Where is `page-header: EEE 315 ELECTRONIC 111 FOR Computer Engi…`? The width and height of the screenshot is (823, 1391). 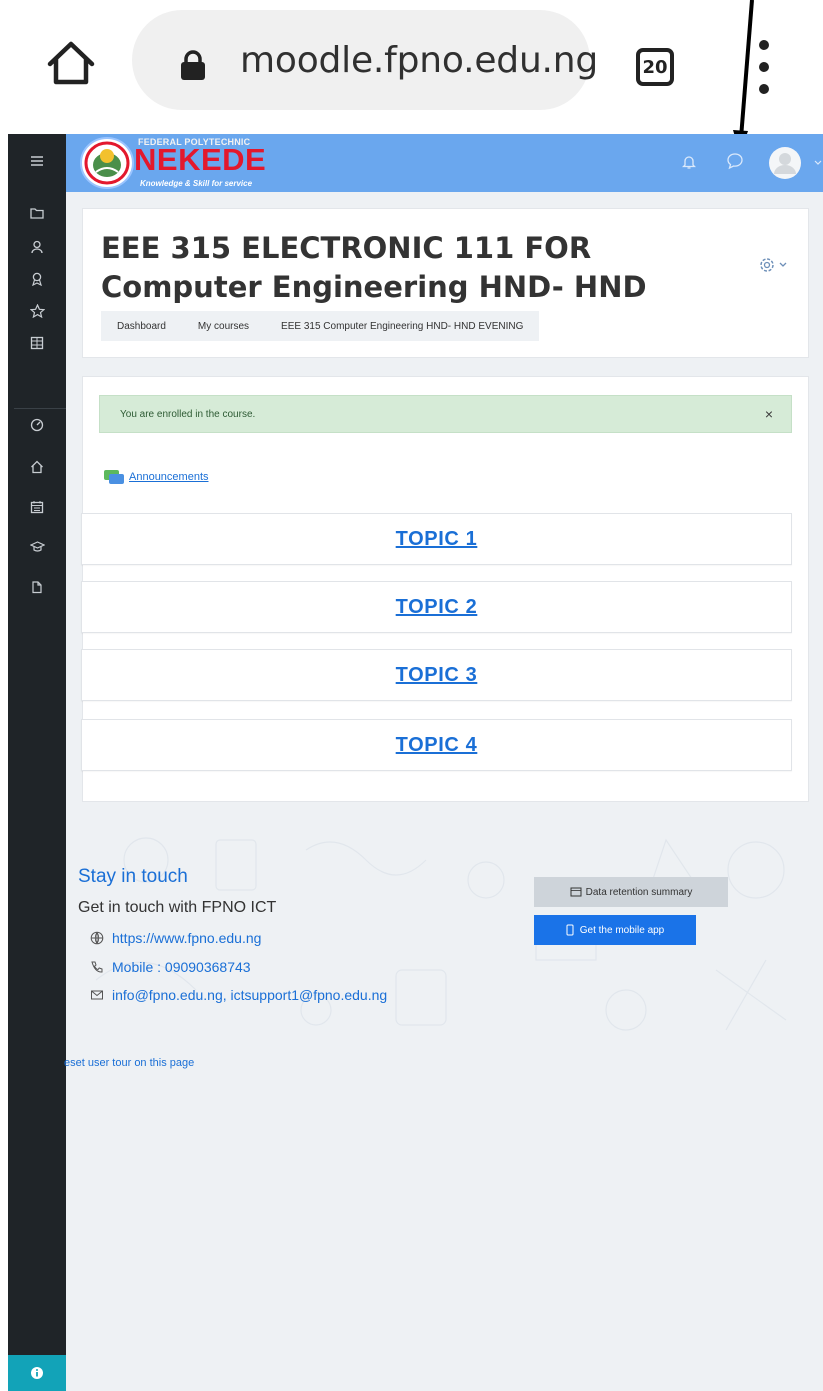 page-header: EEE 315 ELECTRONIC 111 FOR Computer Engi… is located at coordinates (445, 283).